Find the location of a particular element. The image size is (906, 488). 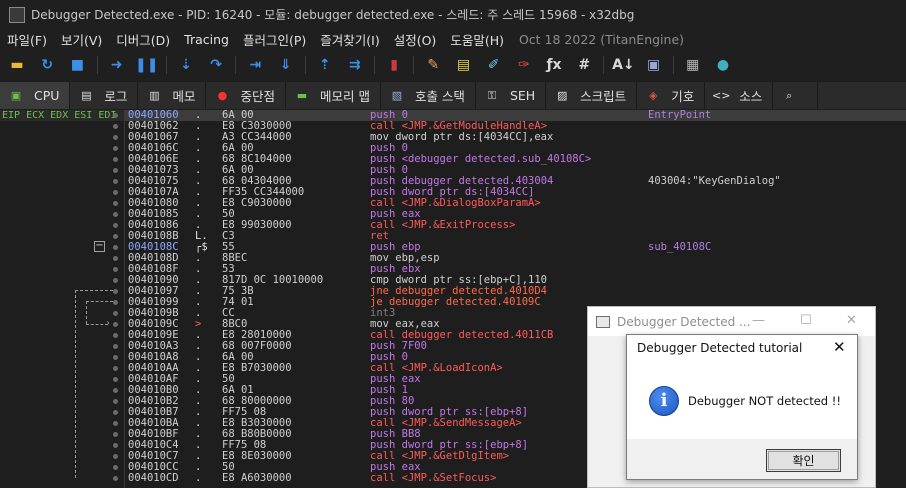

minimize-icon: — is located at coordinates (758, 320).